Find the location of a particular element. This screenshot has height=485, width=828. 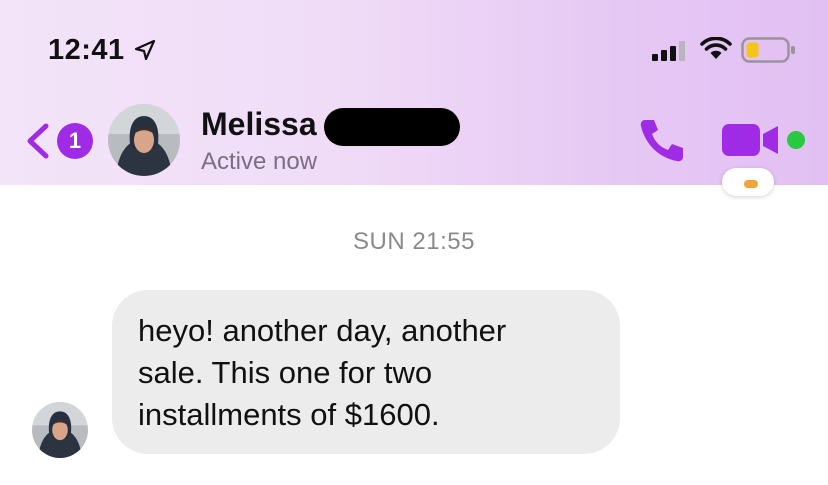

message-text-line: installments of $1600. is located at coordinates (289, 414).